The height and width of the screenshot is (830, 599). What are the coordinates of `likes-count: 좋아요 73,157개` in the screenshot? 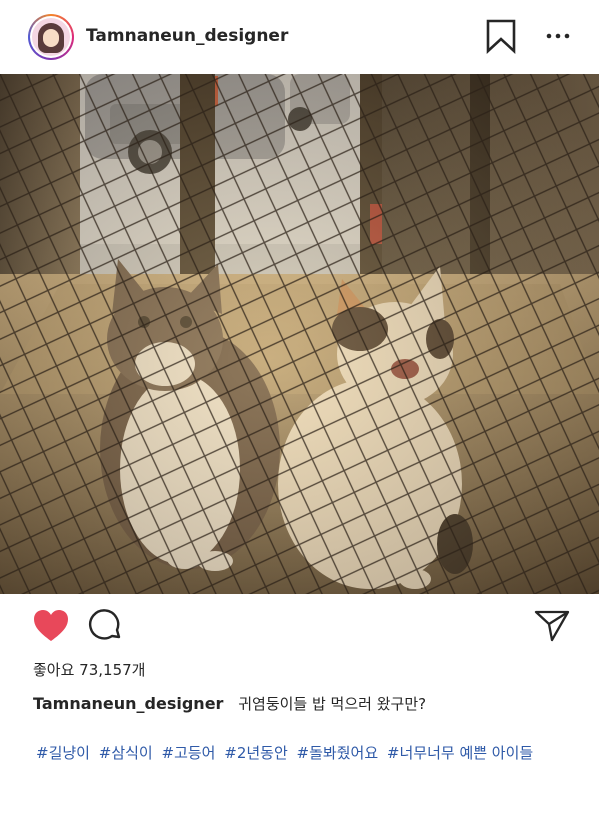 It's located at (89, 669).